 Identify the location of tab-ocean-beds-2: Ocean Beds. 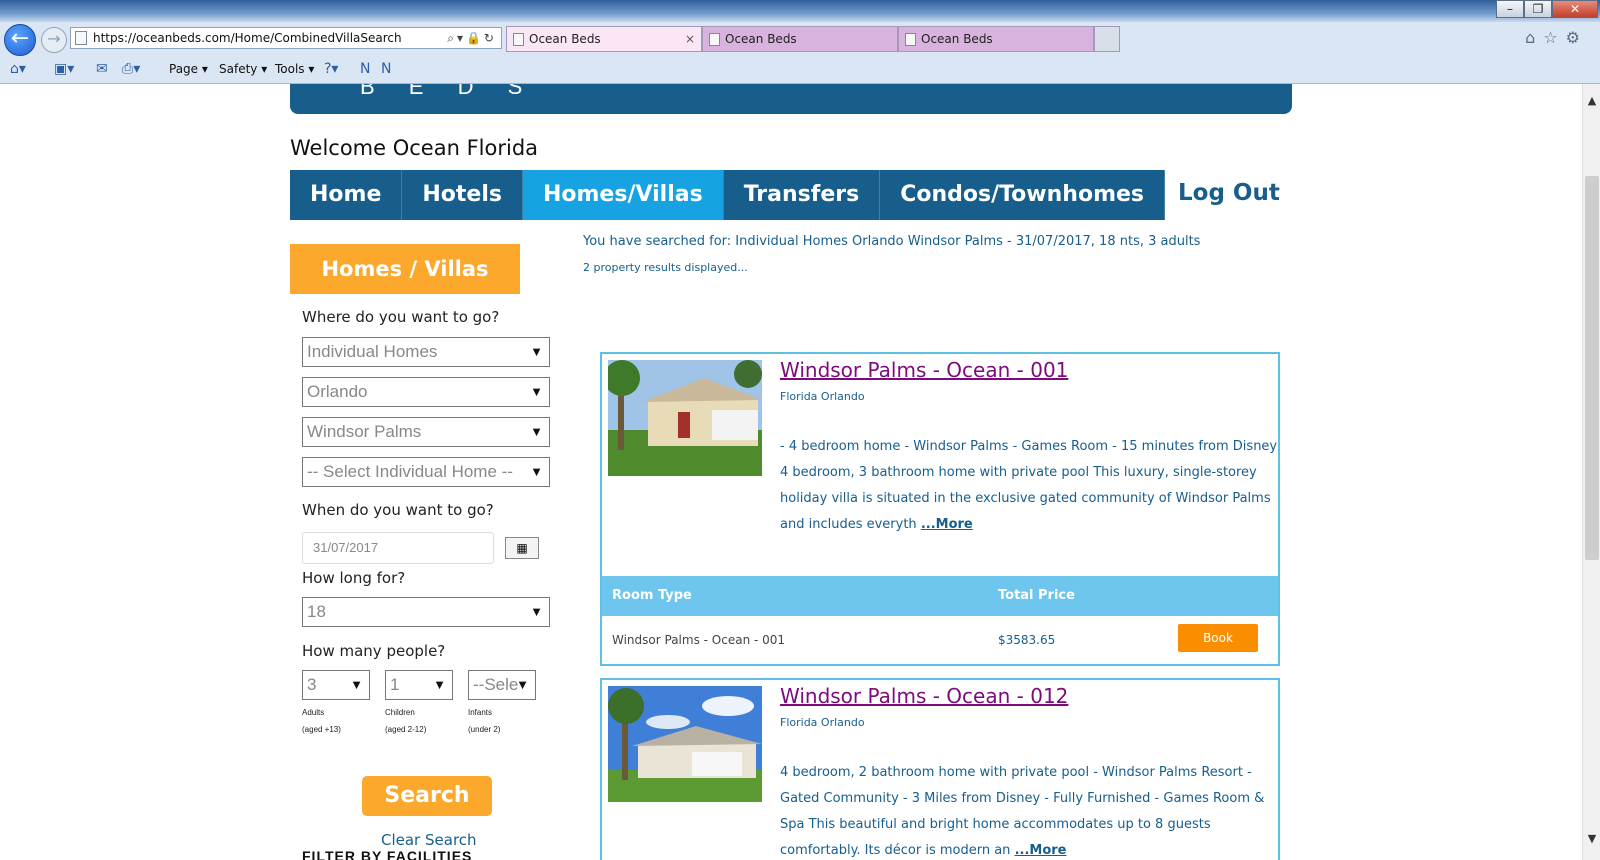
(800, 39).